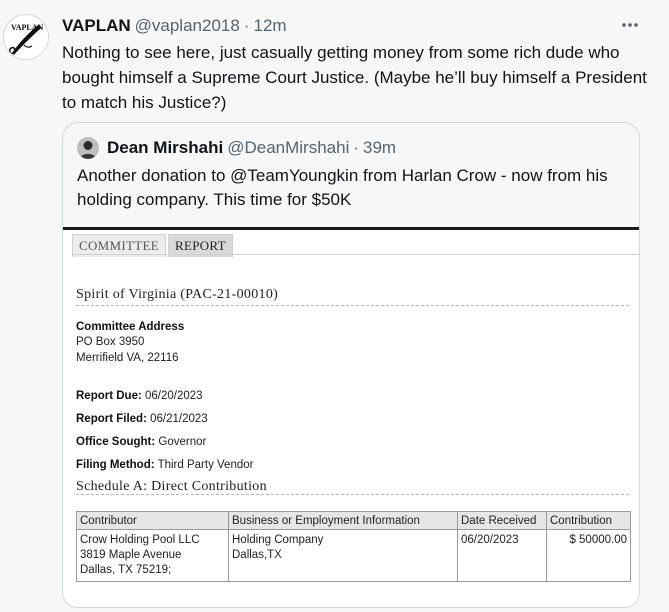 The width and height of the screenshot is (669, 612). What do you see at coordinates (343, 555) in the screenshot?
I see `business-cell: Holding Company Dallas,TX` at bounding box center [343, 555].